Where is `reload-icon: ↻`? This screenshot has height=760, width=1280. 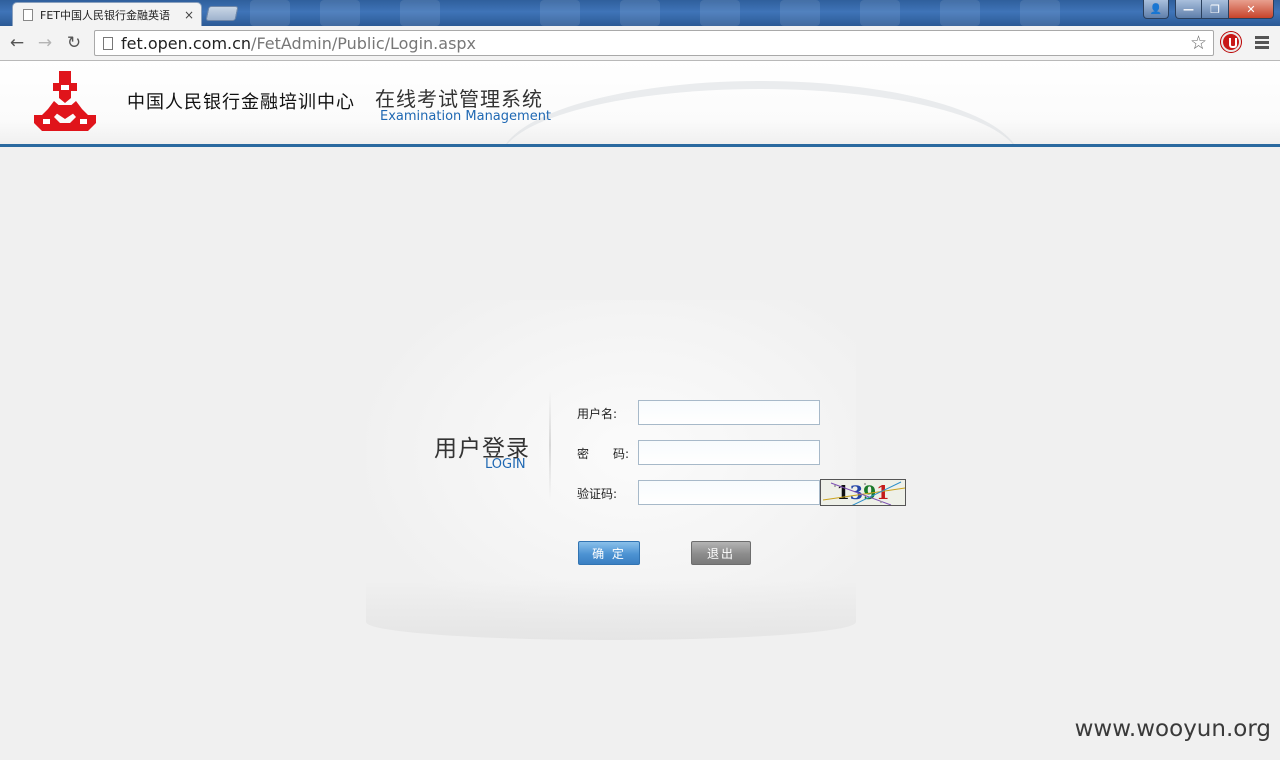 reload-icon: ↻ is located at coordinates (74, 43).